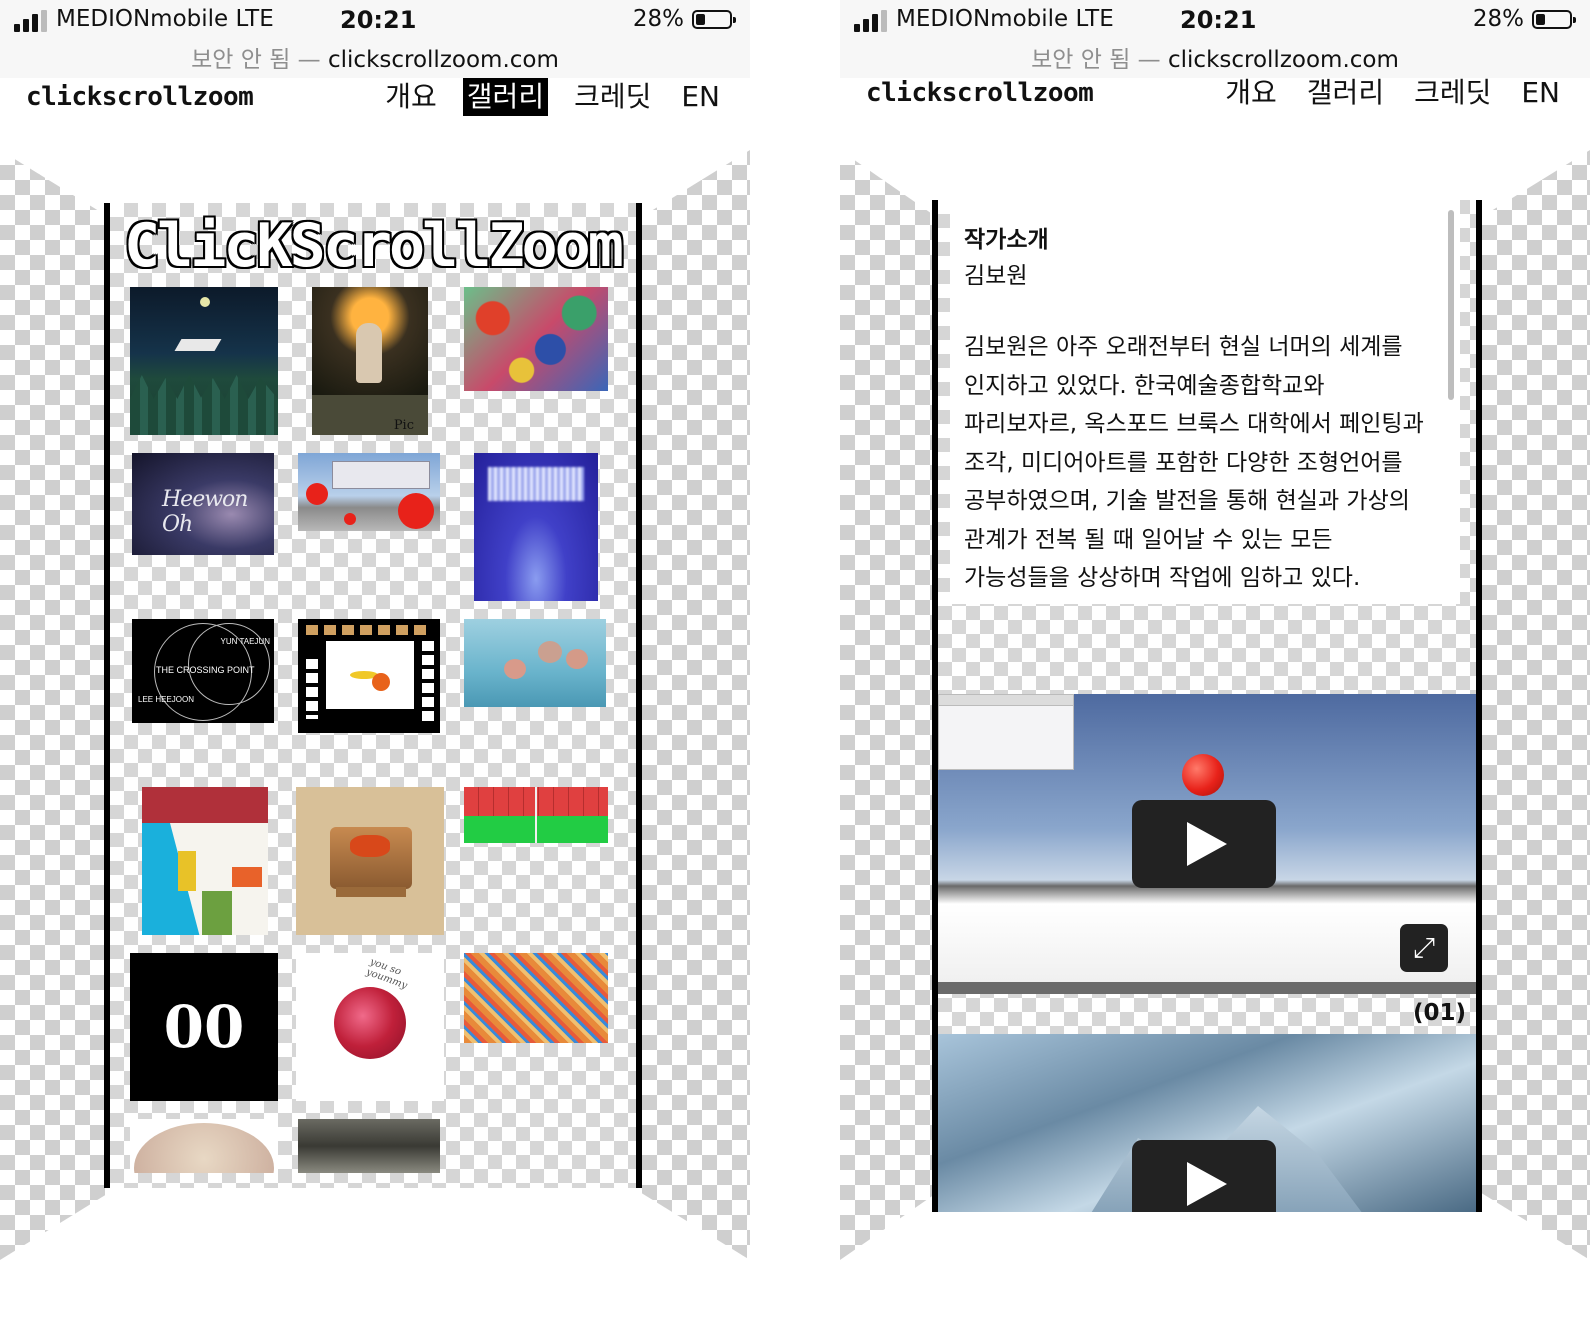  I want to click on bio-line: 가능성들을 상상하며 작업에 임하고 있다., so click(1162, 578).